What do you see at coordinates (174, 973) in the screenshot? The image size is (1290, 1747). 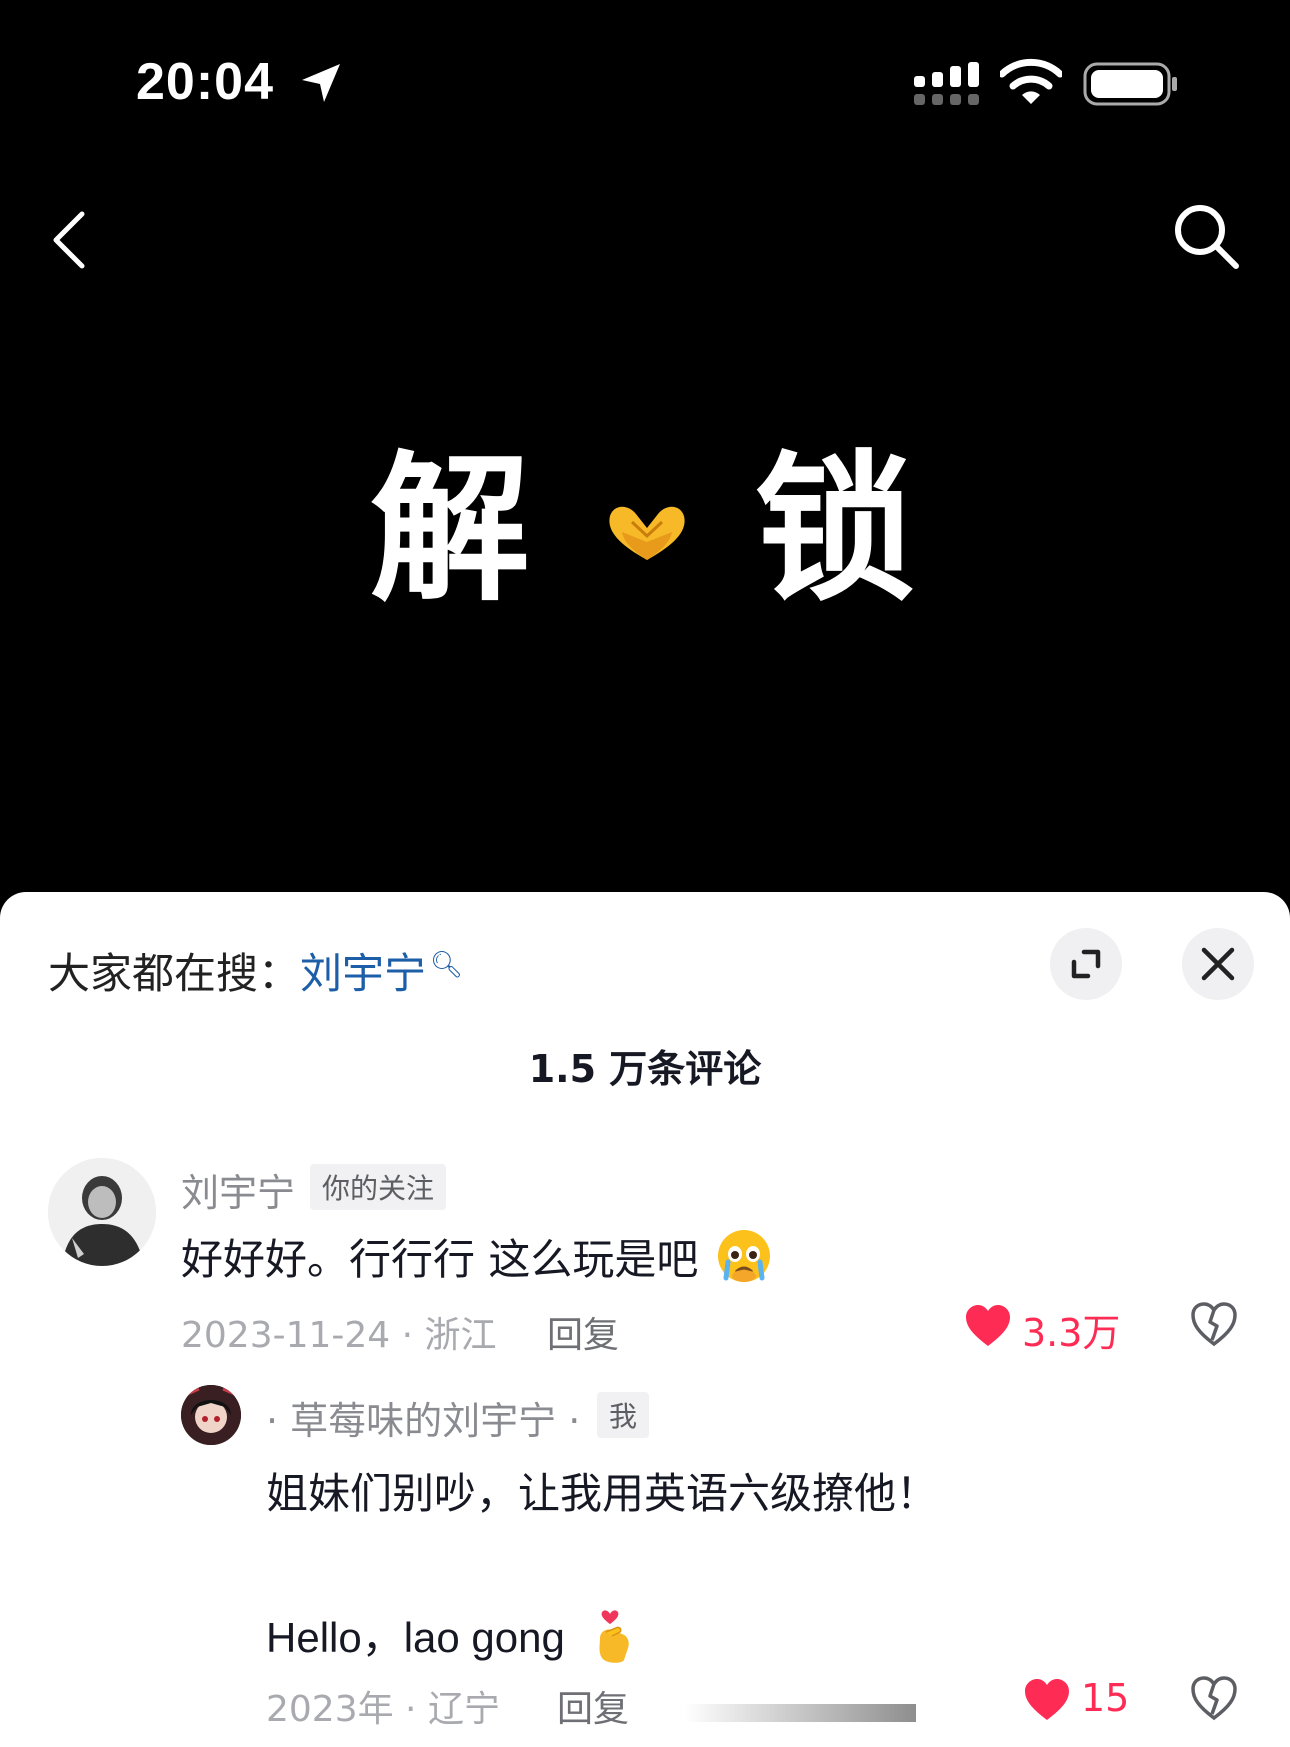 I see `search-suggestion-prefix: 大家都在搜：` at bounding box center [174, 973].